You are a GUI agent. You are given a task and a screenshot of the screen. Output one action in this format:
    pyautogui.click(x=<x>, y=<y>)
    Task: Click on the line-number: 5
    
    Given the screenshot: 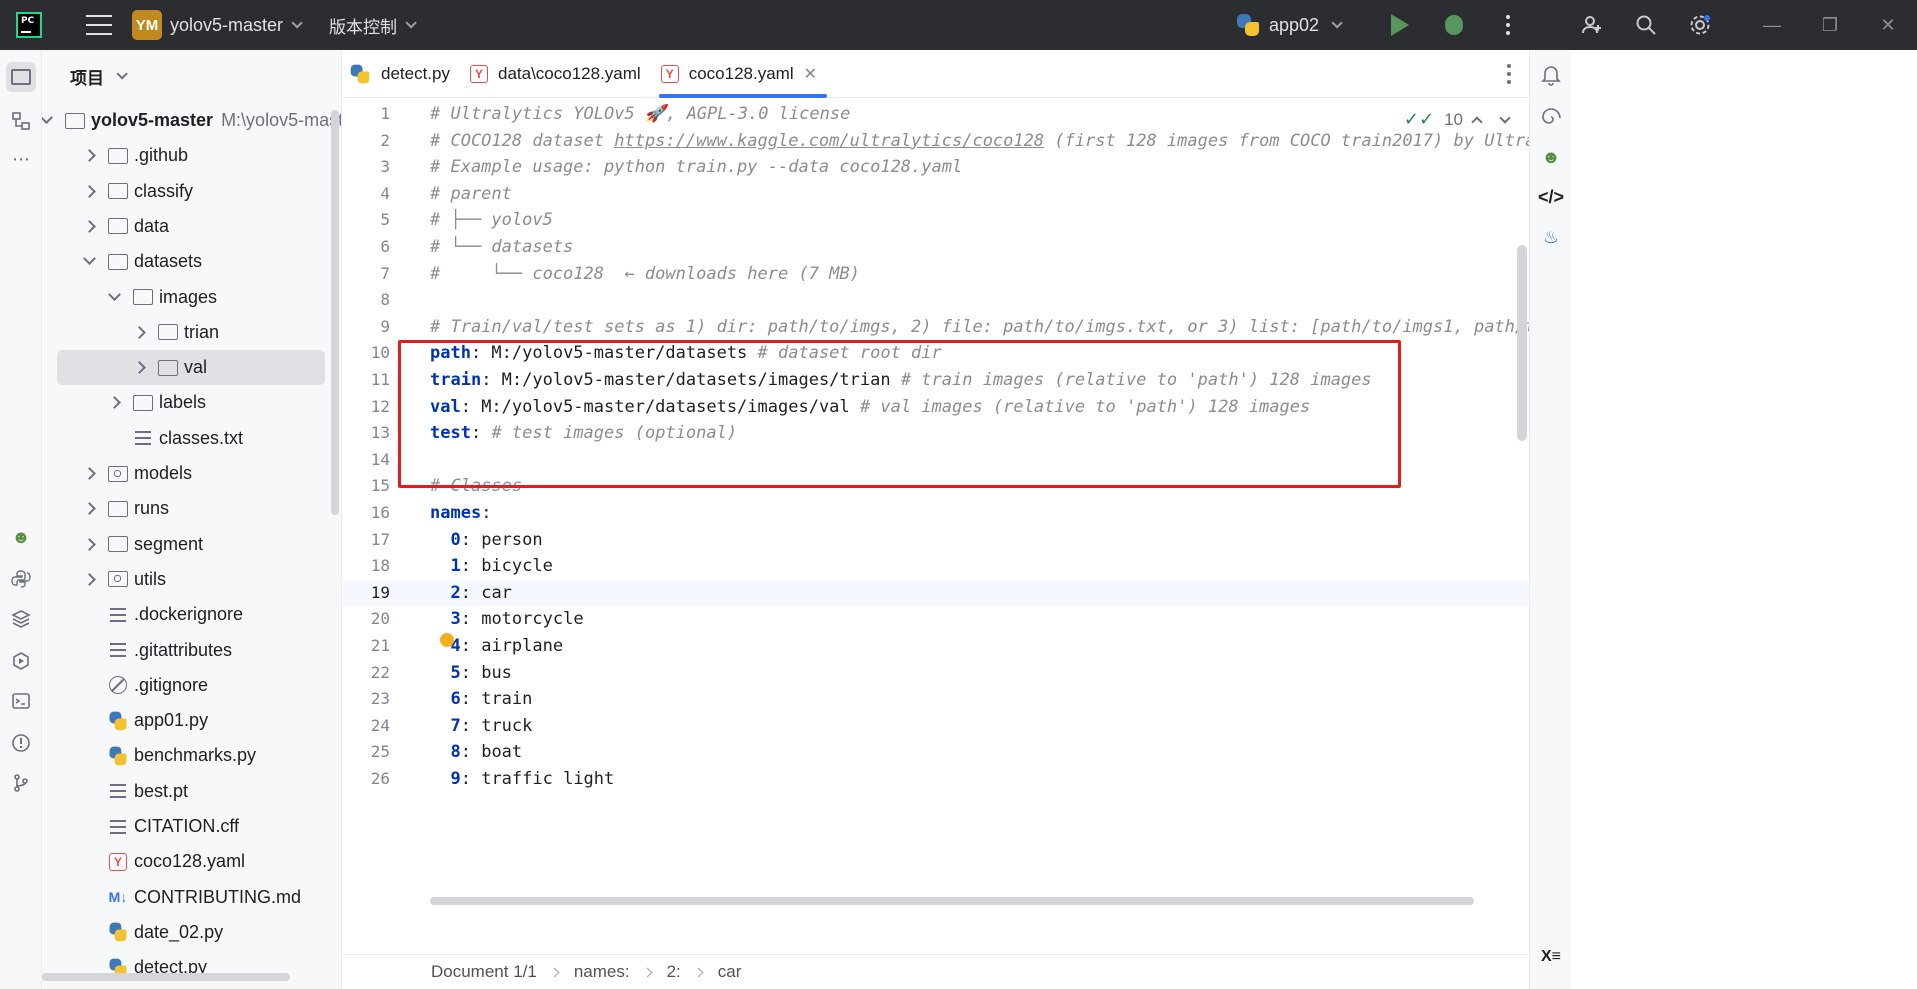 What is the action you would take?
    pyautogui.click(x=366, y=220)
    